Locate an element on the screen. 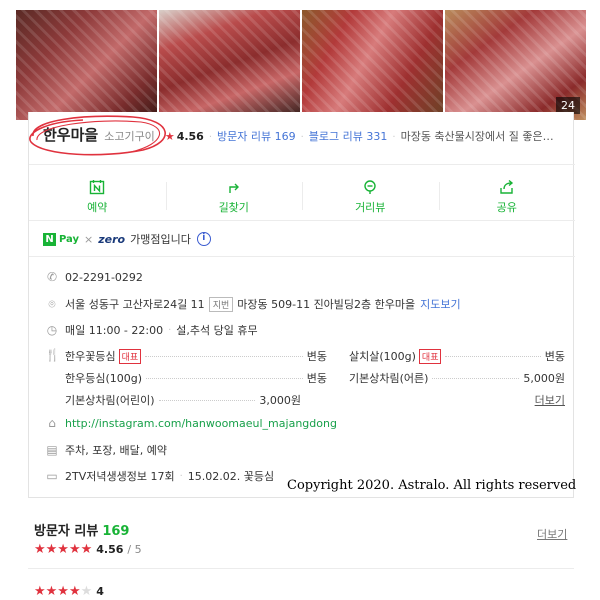 The width and height of the screenshot is (600, 600). avg-score: 4.56 is located at coordinates (110, 549).